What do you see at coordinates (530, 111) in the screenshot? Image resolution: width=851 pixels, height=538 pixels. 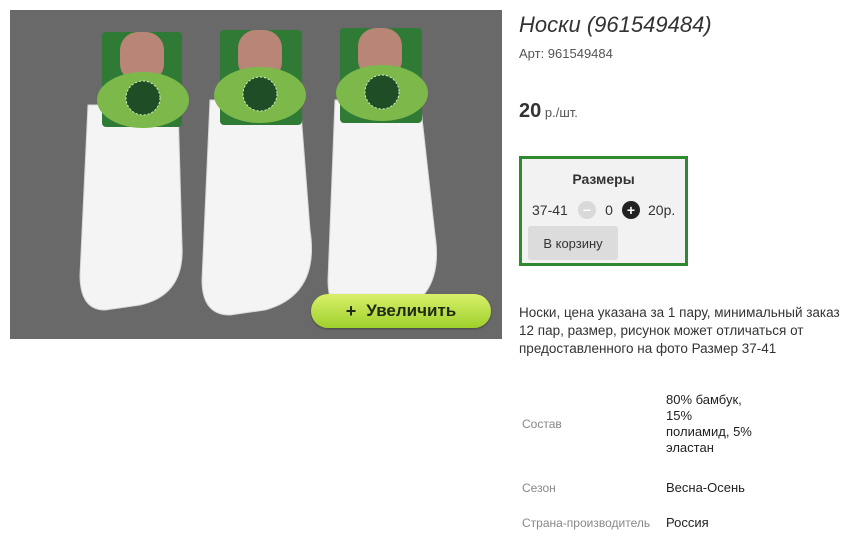 I see `price-value: 20` at bounding box center [530, 111].